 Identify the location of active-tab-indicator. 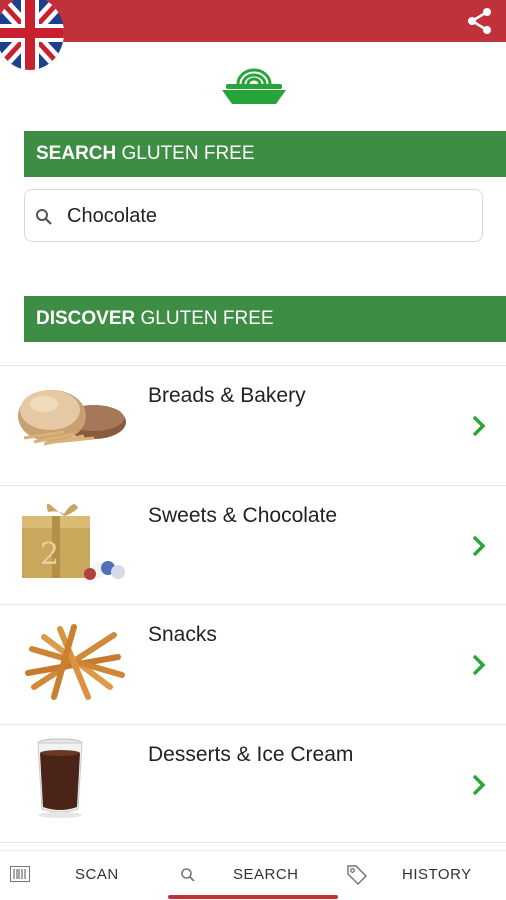
(253, 897).